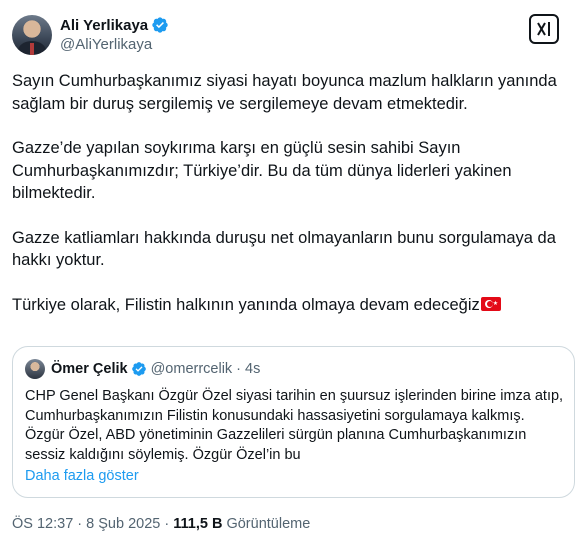  What do you see at coordinates (293, 36) in the screenshot?
I see `tweet-header: Ali Yerlikaya @AliYerlikaya` at bounding box center [293, 36].